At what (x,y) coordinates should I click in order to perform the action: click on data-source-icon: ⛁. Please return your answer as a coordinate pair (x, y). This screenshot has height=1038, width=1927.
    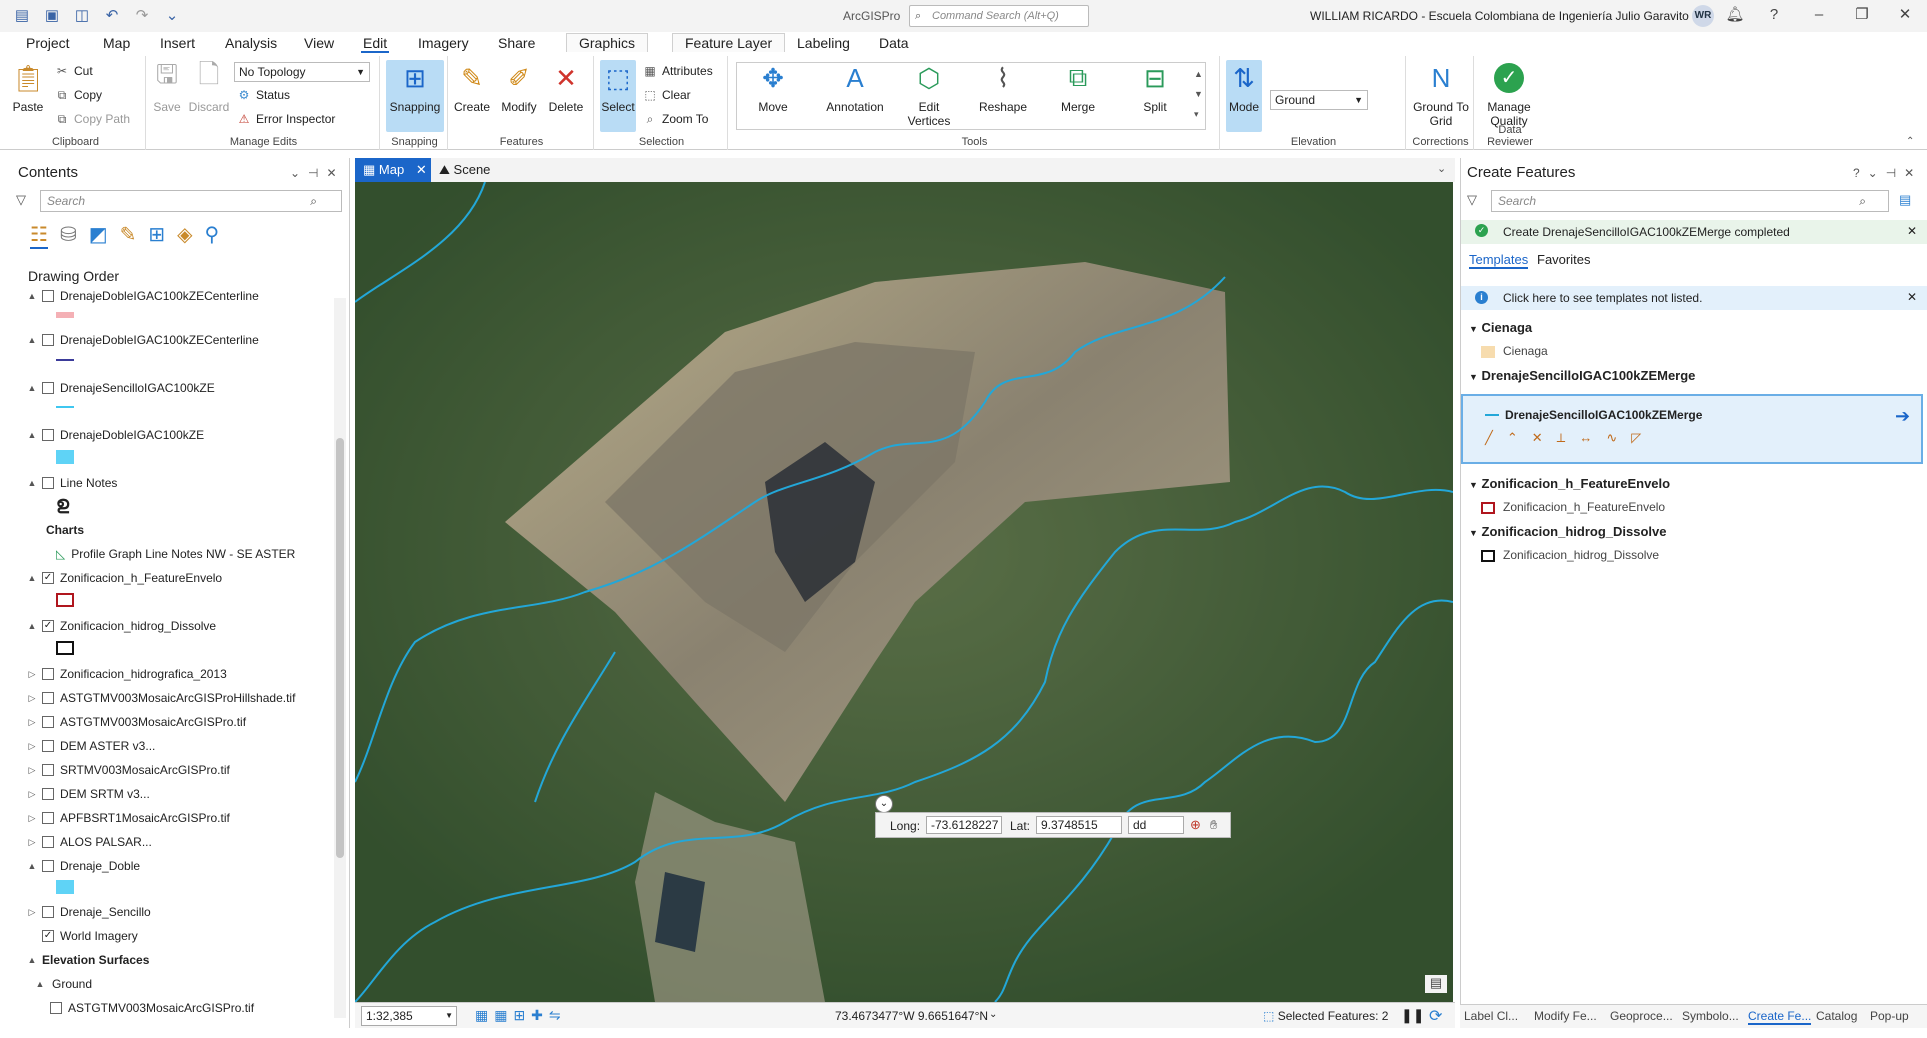
    Looking at the image, I should click on (68, 235).